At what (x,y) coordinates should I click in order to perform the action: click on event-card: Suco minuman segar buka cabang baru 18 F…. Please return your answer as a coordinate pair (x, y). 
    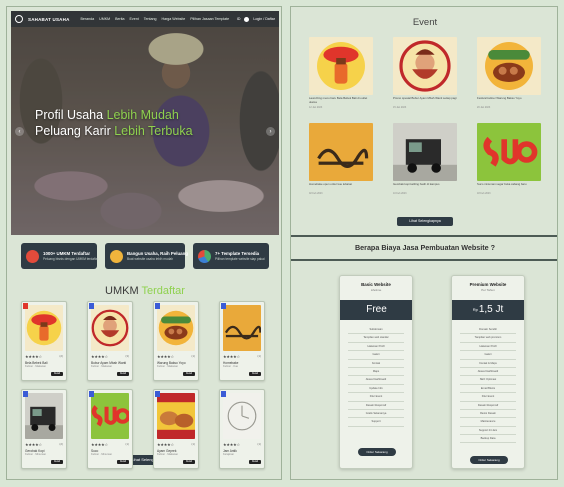
    Looking at the image, I should click on (509, 165).